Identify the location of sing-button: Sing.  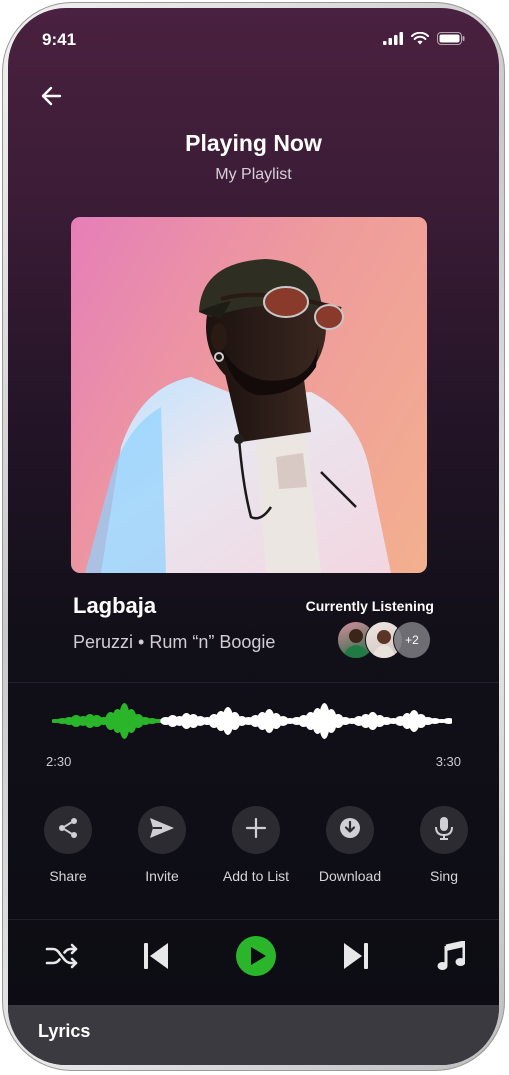
(444, 845).